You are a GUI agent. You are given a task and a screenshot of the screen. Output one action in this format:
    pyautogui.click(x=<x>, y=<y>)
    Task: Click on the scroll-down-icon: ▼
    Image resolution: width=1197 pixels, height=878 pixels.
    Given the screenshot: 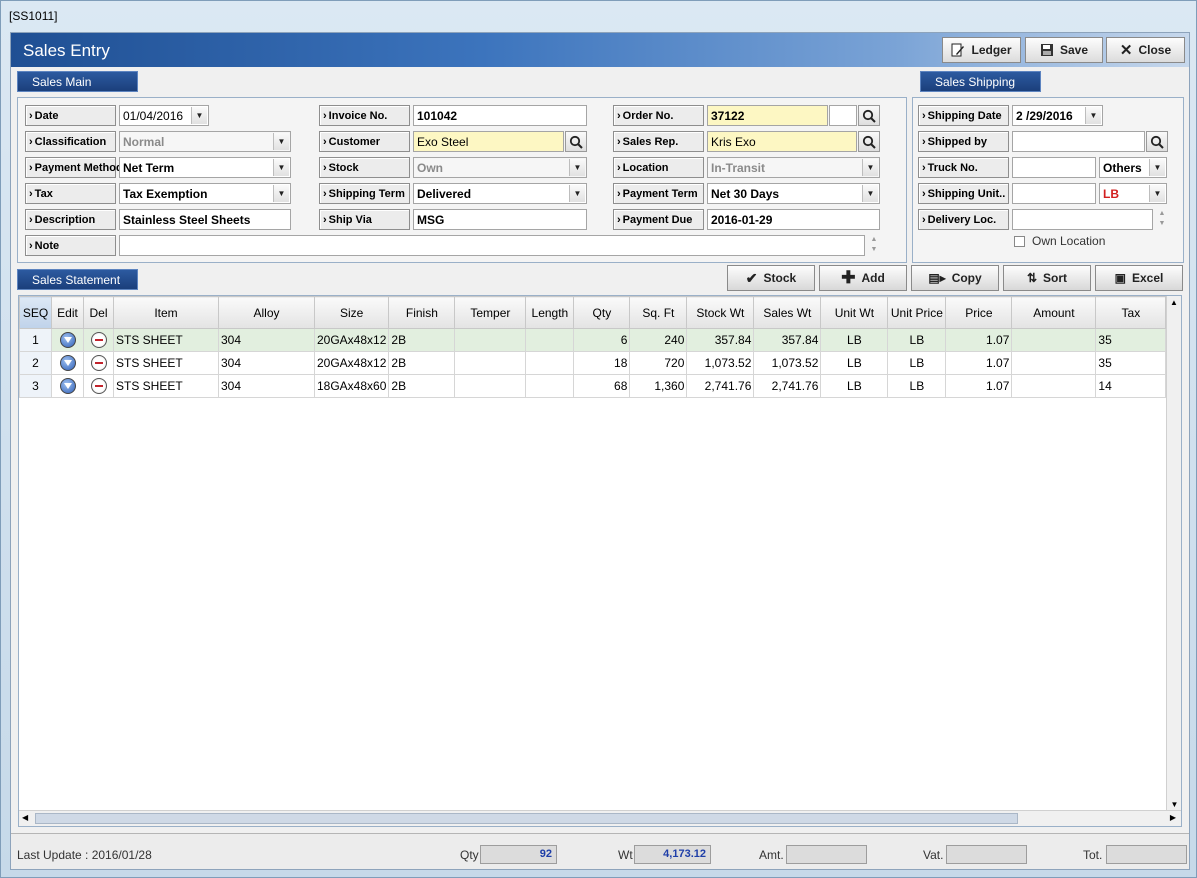 What is the action you would take?
    pyautogui.click(x=1174, y=804)
    